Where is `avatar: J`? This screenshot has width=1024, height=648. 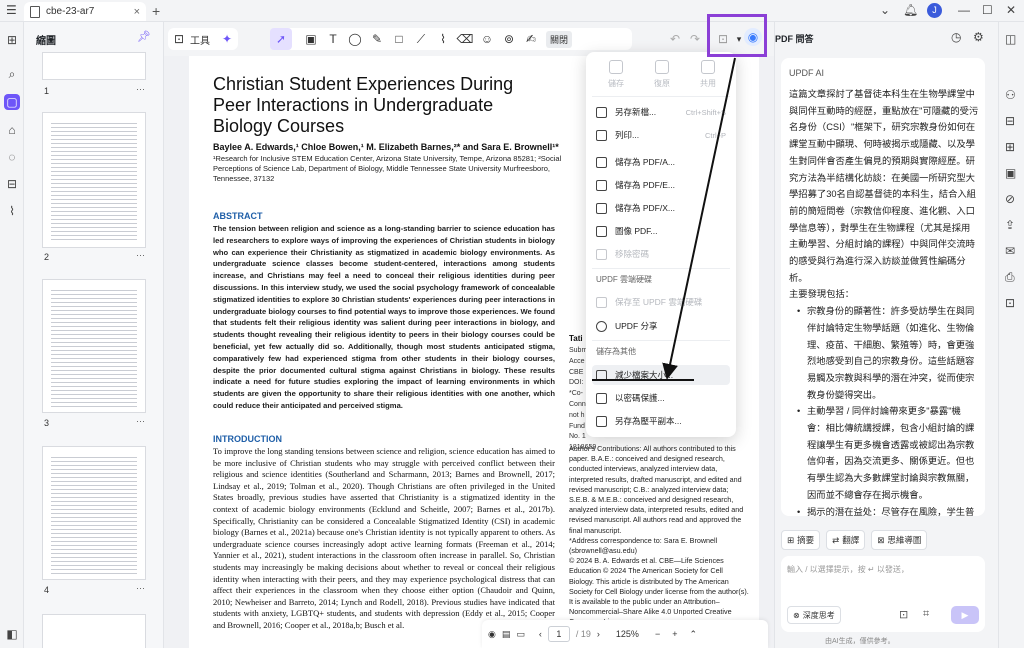
avatar: J is located at coordinates (934, 10).